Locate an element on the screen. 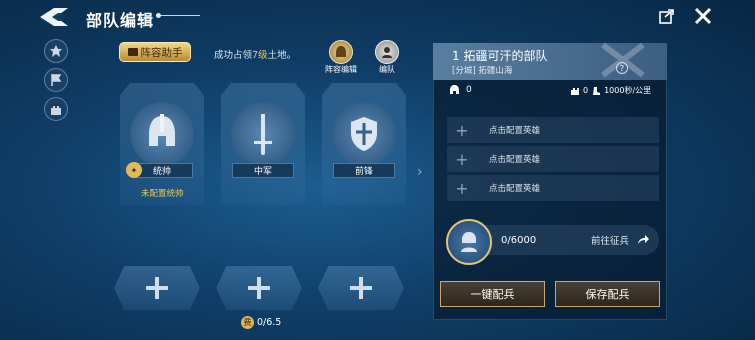 The image size is (755, 340). helmet-stat-icon is located at coordinates (454, 89).